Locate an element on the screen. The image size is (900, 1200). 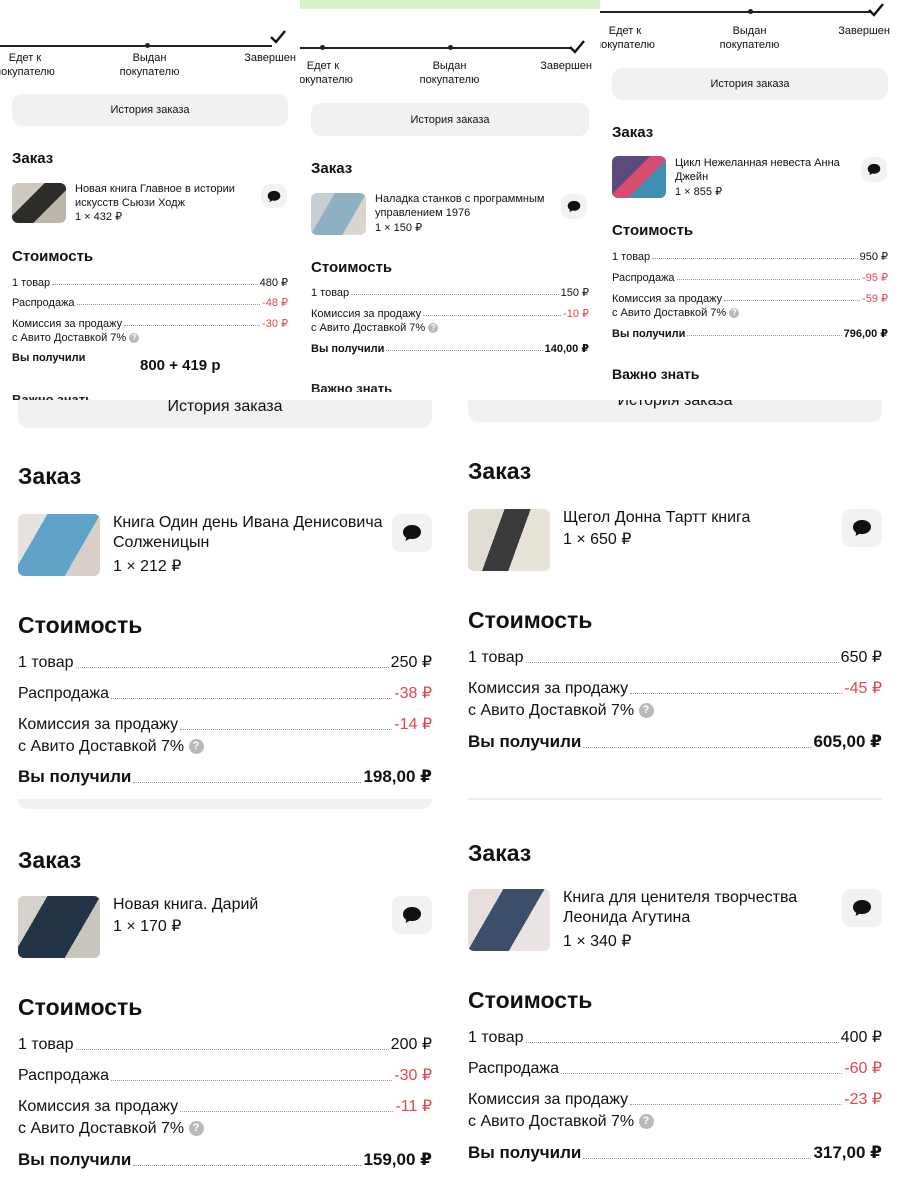
cost-row-commission: Комиссия за продажу -14 ₽ is located at coordinates (225, 724).